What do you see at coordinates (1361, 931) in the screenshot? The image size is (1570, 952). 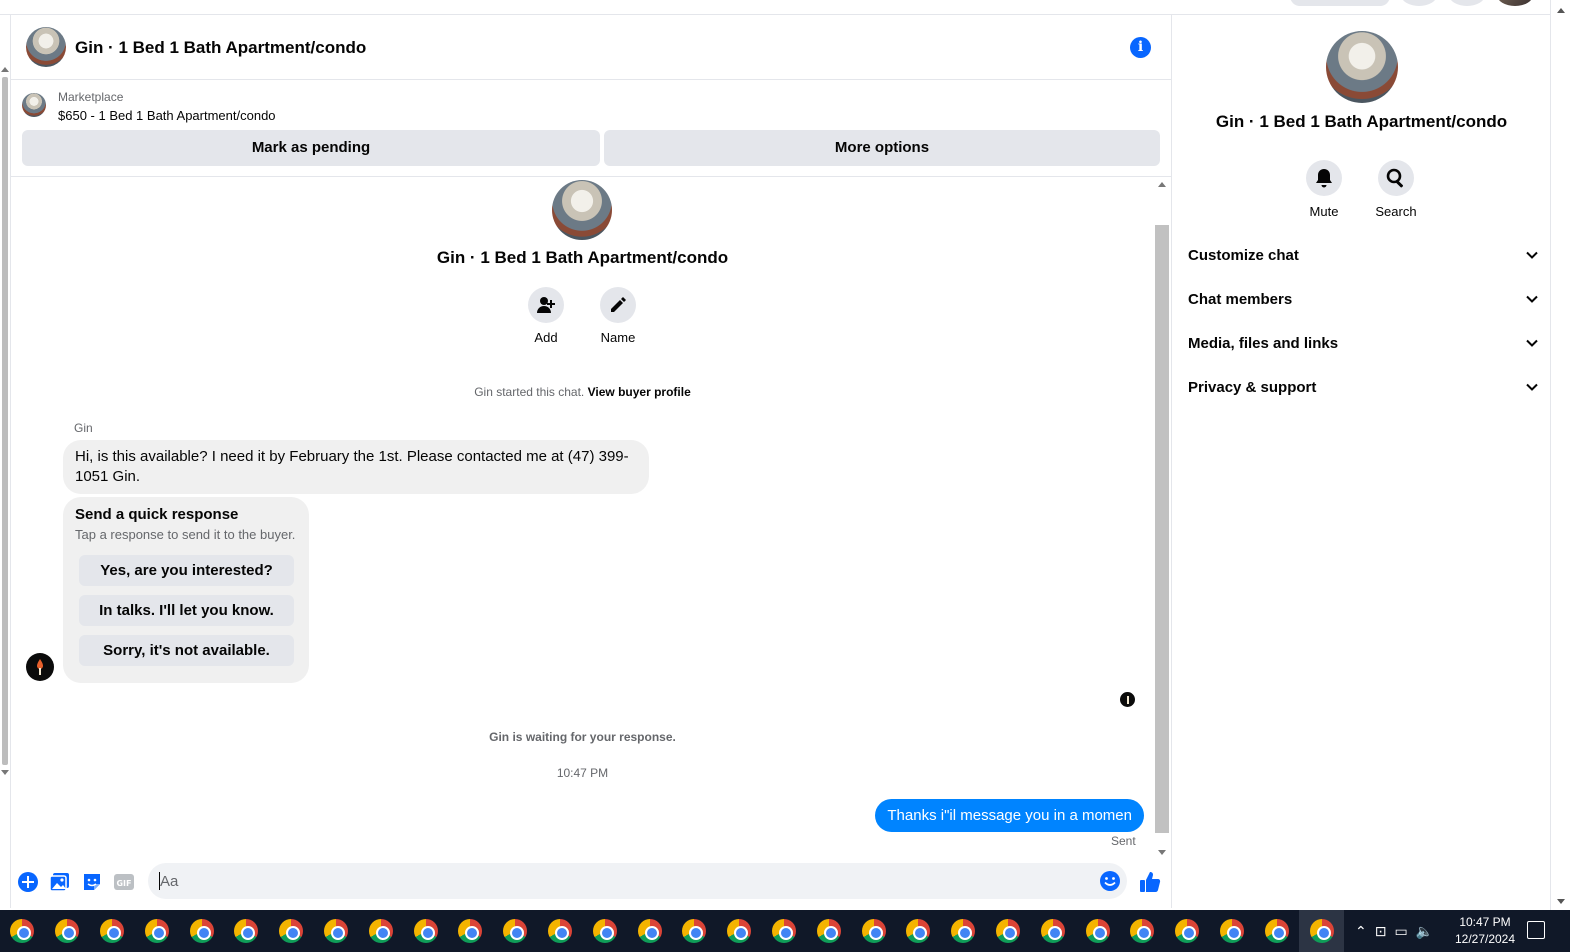 I see `chevron-up-icon: ⌃` at bounding box center [1361, 931].